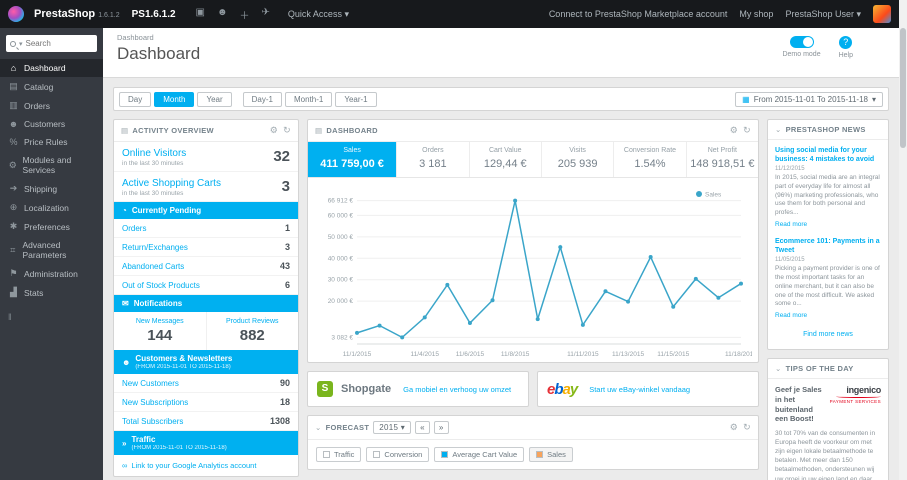 The width and height of the screenshot is (907, 480). What do you see at coordinates (245, 14) in the screenshot?
I see `add-icon: ＋` at bounding box center [245, 14].